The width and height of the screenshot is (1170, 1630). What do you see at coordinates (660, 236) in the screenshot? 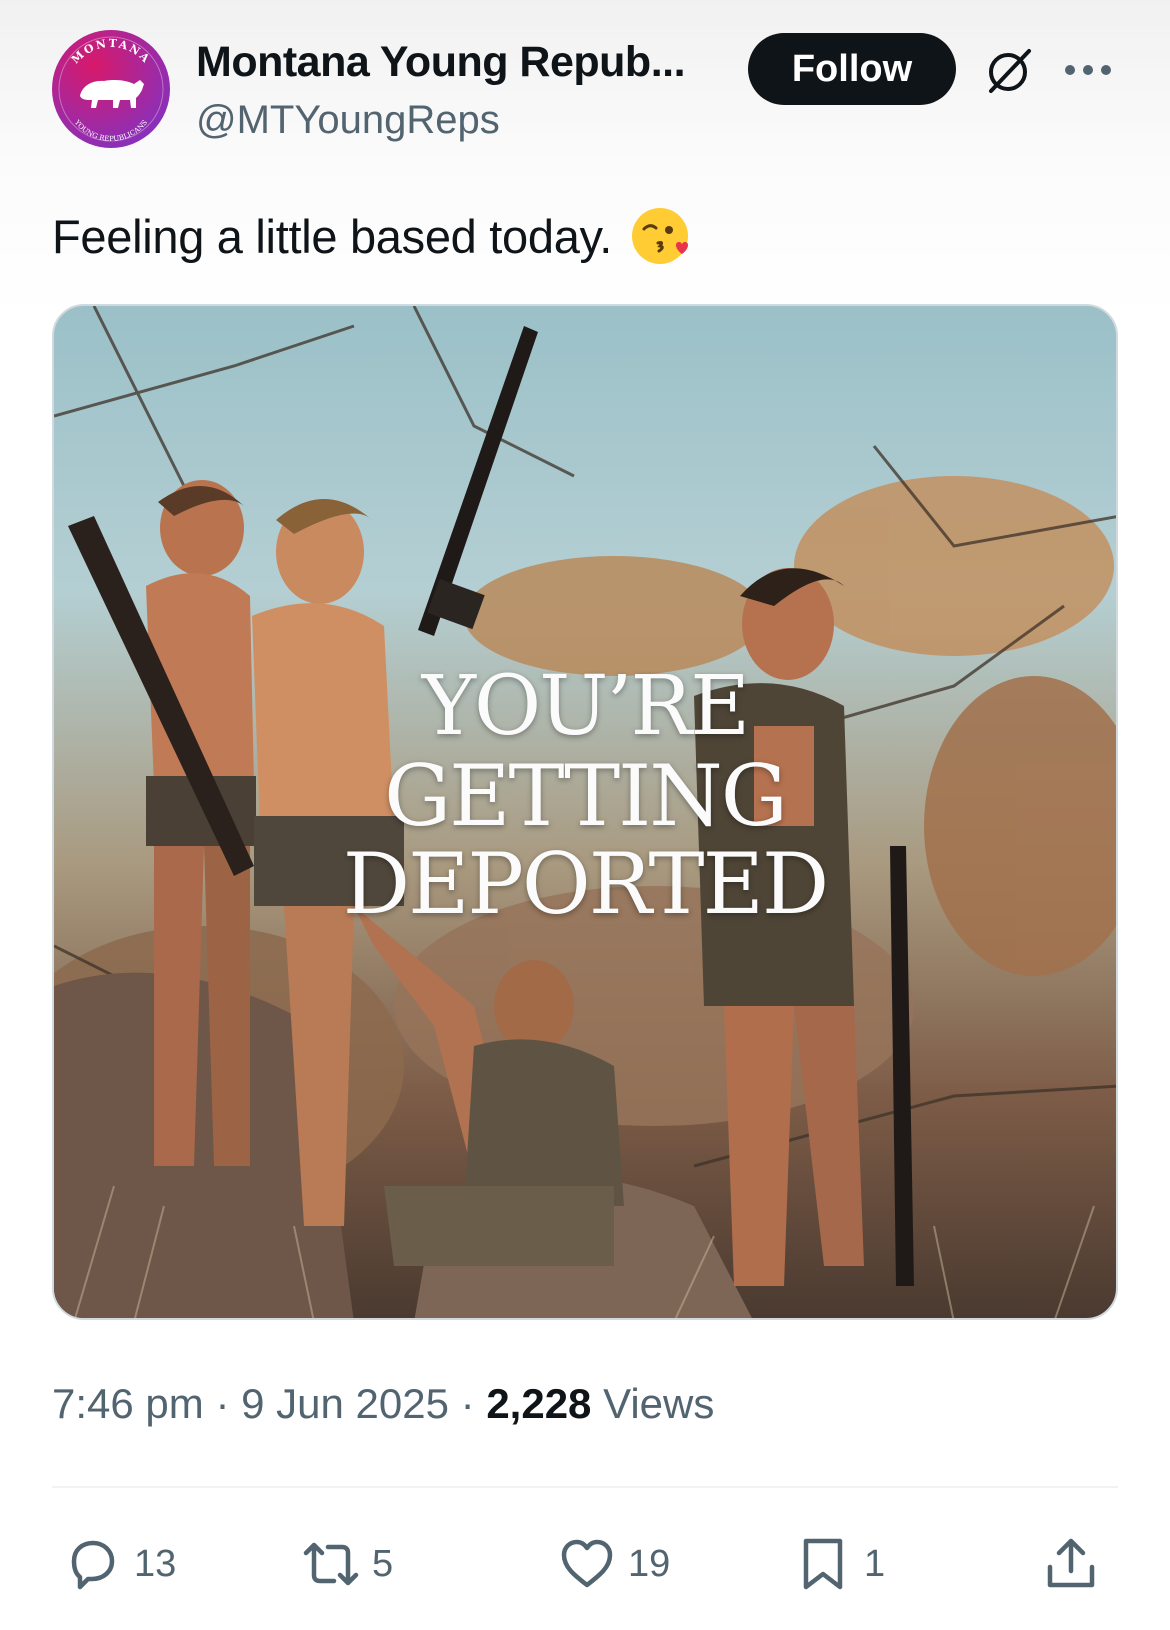
I see `face-blowing-a-kiss-emoji` at bounding box center [660, 236].